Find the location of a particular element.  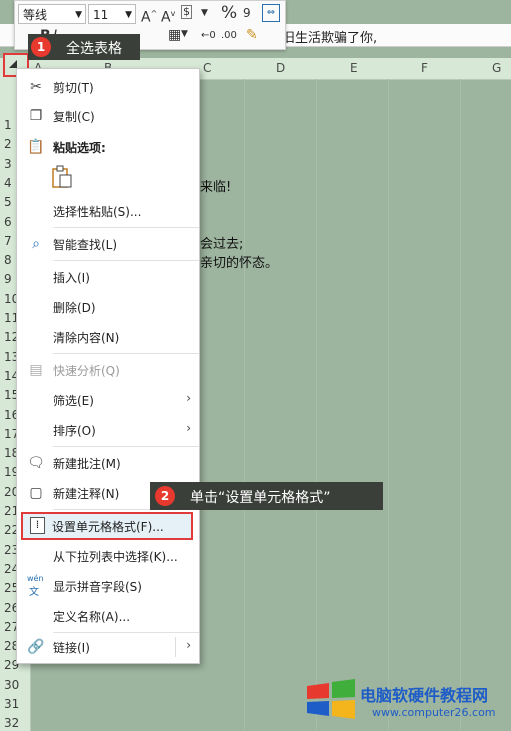

menu-item-label: 显示拼音字段(S) is located at coordinates (97, 587).